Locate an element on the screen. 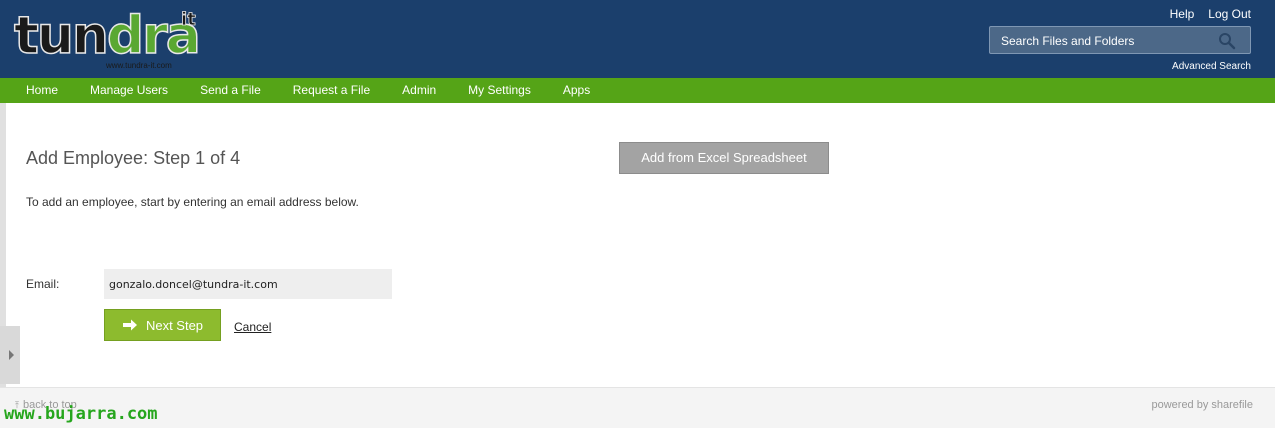  nav-request-a-file: Request a File is located at coordinates (331, 90).